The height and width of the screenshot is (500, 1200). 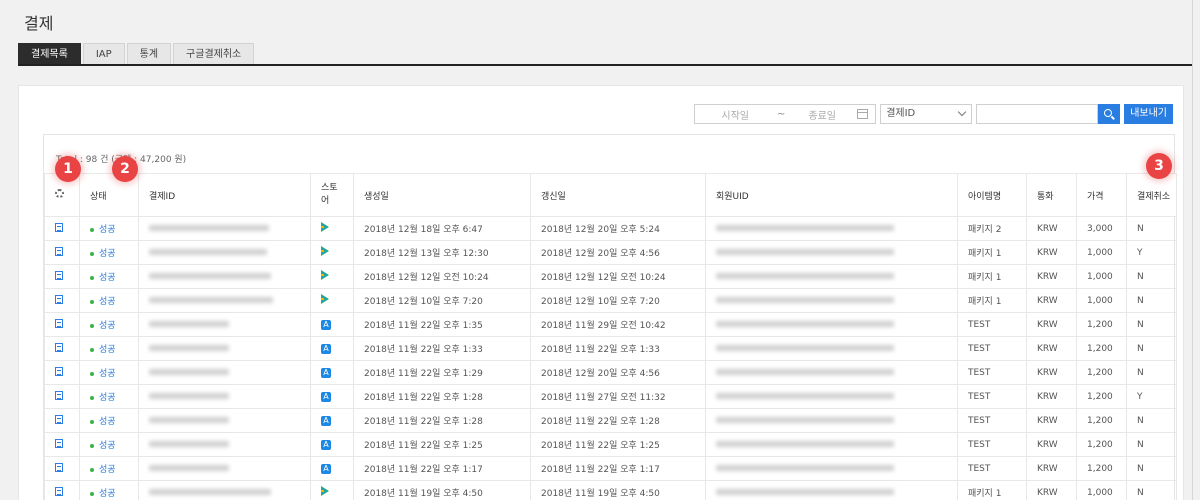 I want to click on search-field-select-value: 결제ID, so click(x=901, y=113).